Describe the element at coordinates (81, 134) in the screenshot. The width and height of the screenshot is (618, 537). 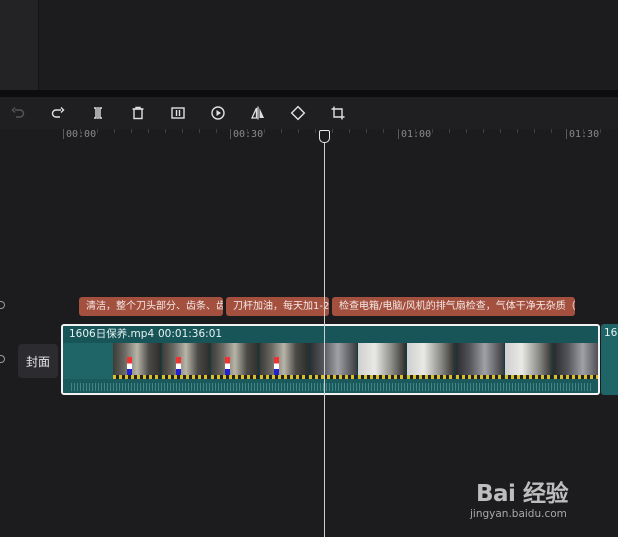
I see `ruler-label: 00:00` at that location.